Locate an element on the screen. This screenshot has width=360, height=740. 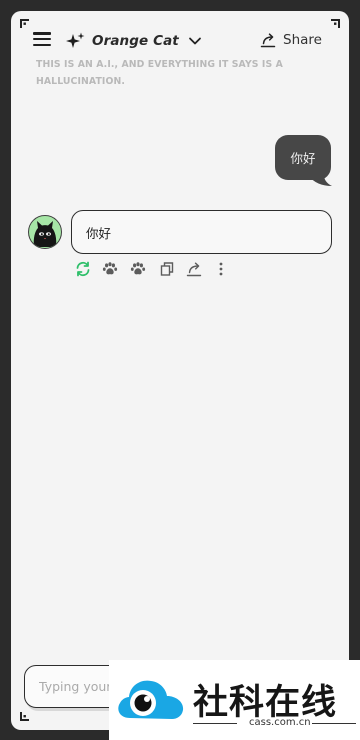
hamburger-icon is located at coordinates (42, 33).